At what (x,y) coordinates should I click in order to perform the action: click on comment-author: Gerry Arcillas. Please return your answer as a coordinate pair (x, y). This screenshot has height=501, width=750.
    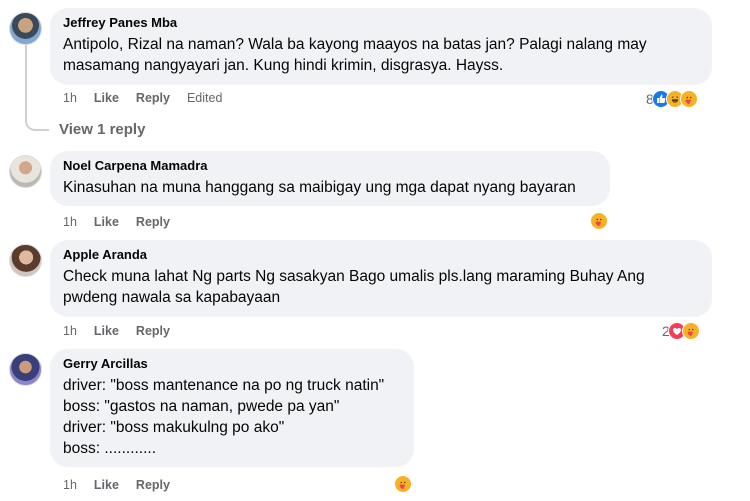
    Looking at the image, I should click on (232, 364).